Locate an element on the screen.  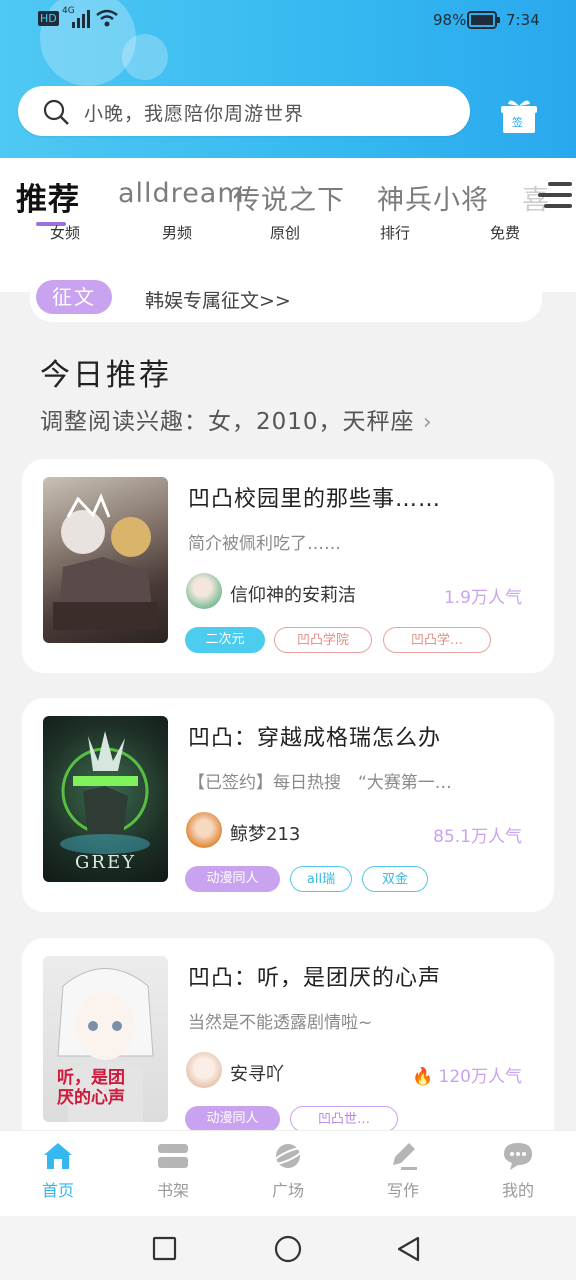
search-placeholder: 小晚，我愿陪你周游世界 is located at coordinates (194, 114).